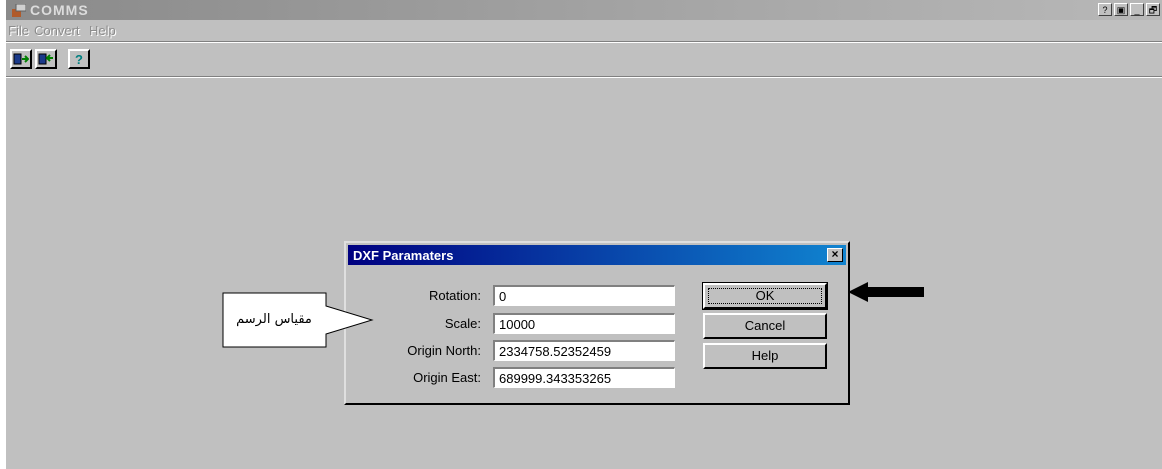 The width and height of the screenshot is (1162, 469). Describe the element at coordinates (584, 295) in the screenshot. I see `rotation-input` at that location.